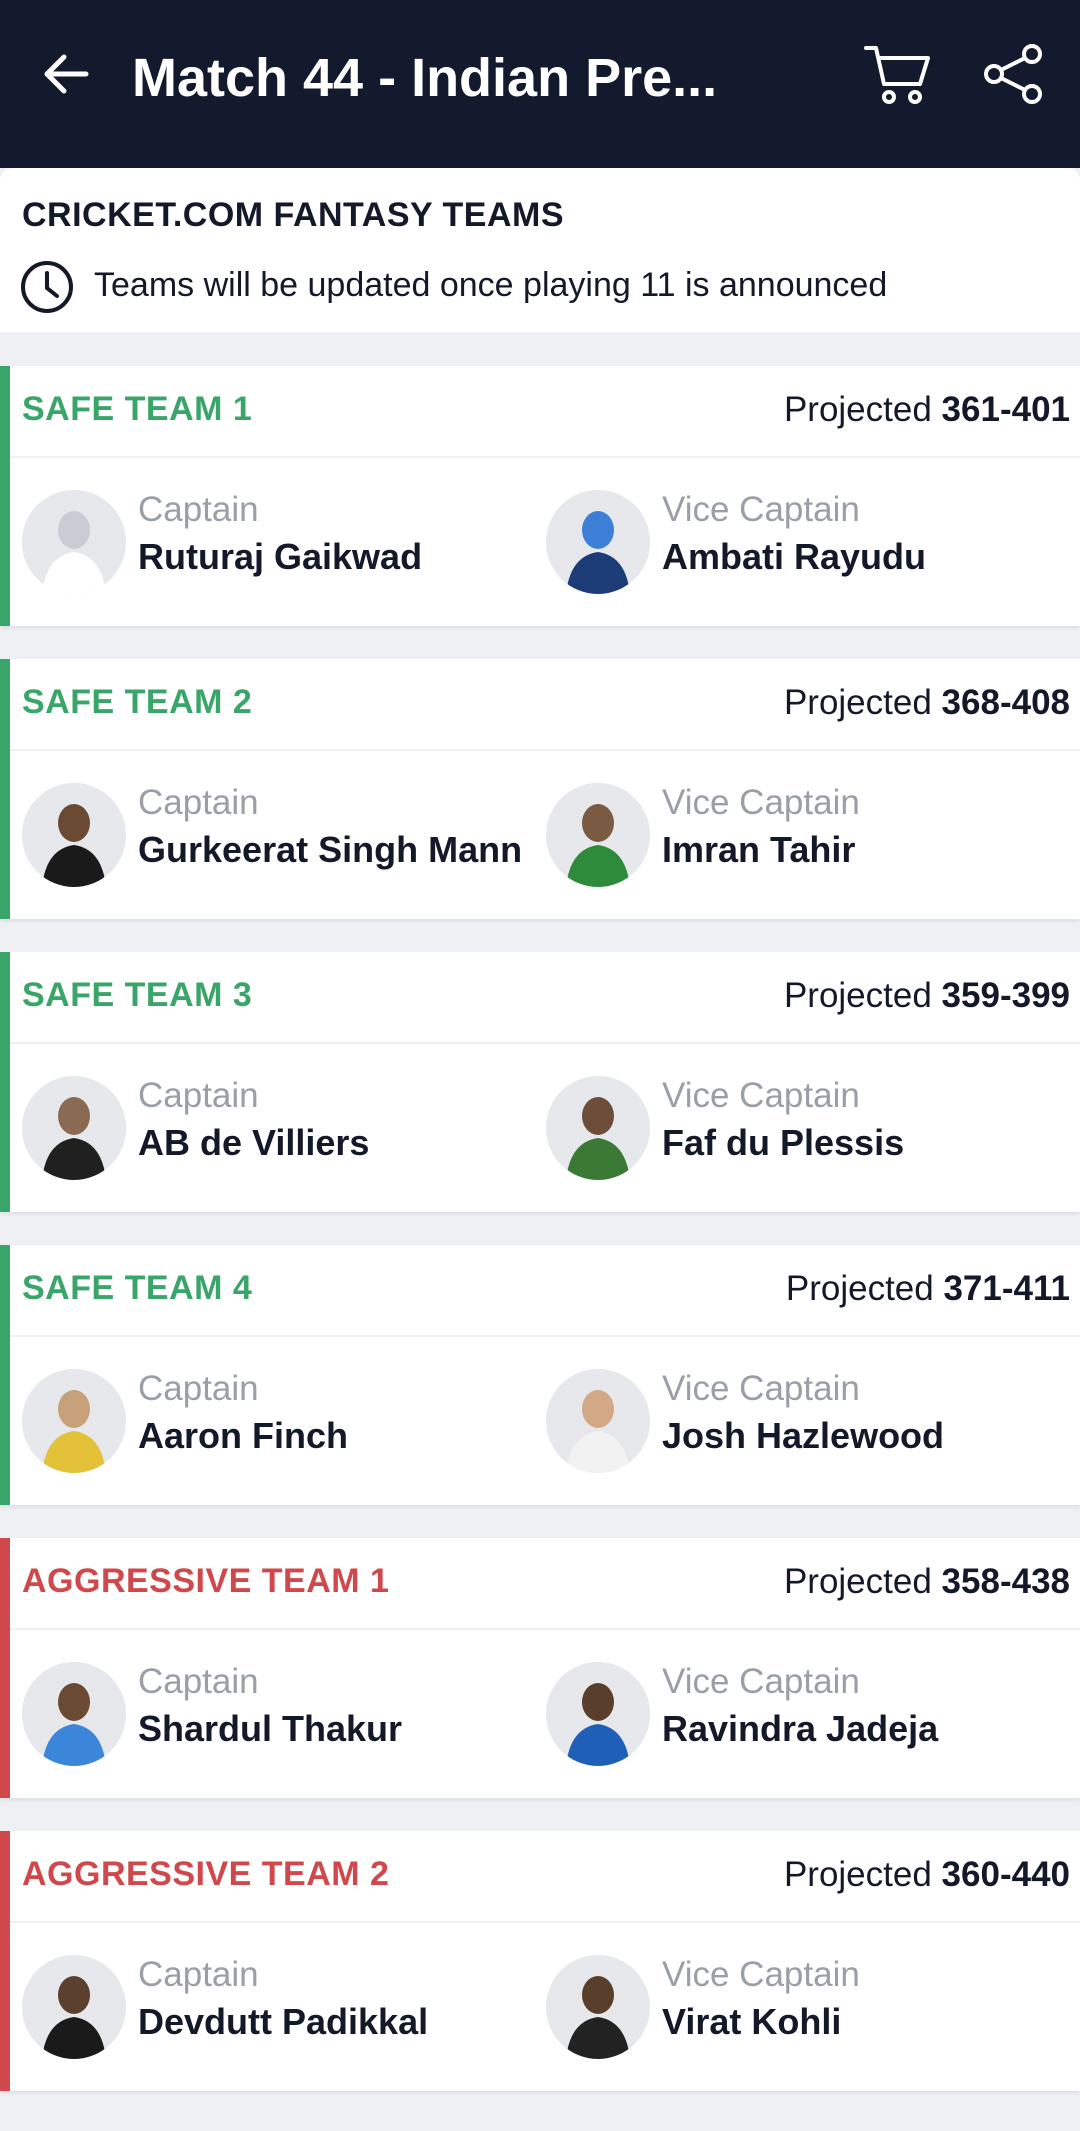 Image resolution: width=1080 pixels, height=2131 pixels. Describe the element at coordinates (206, 1581) in the screenshot. I see `team-name: AGGRESSIVE TEAM 1` at that location.